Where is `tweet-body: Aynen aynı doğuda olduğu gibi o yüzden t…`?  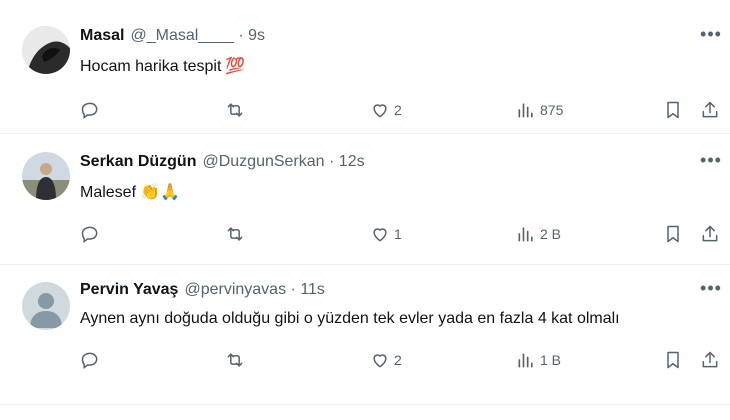
tweet-body: Aynen aynı doğuda olduğu gibi o yüzden t… is located at coordinates (350, 318).